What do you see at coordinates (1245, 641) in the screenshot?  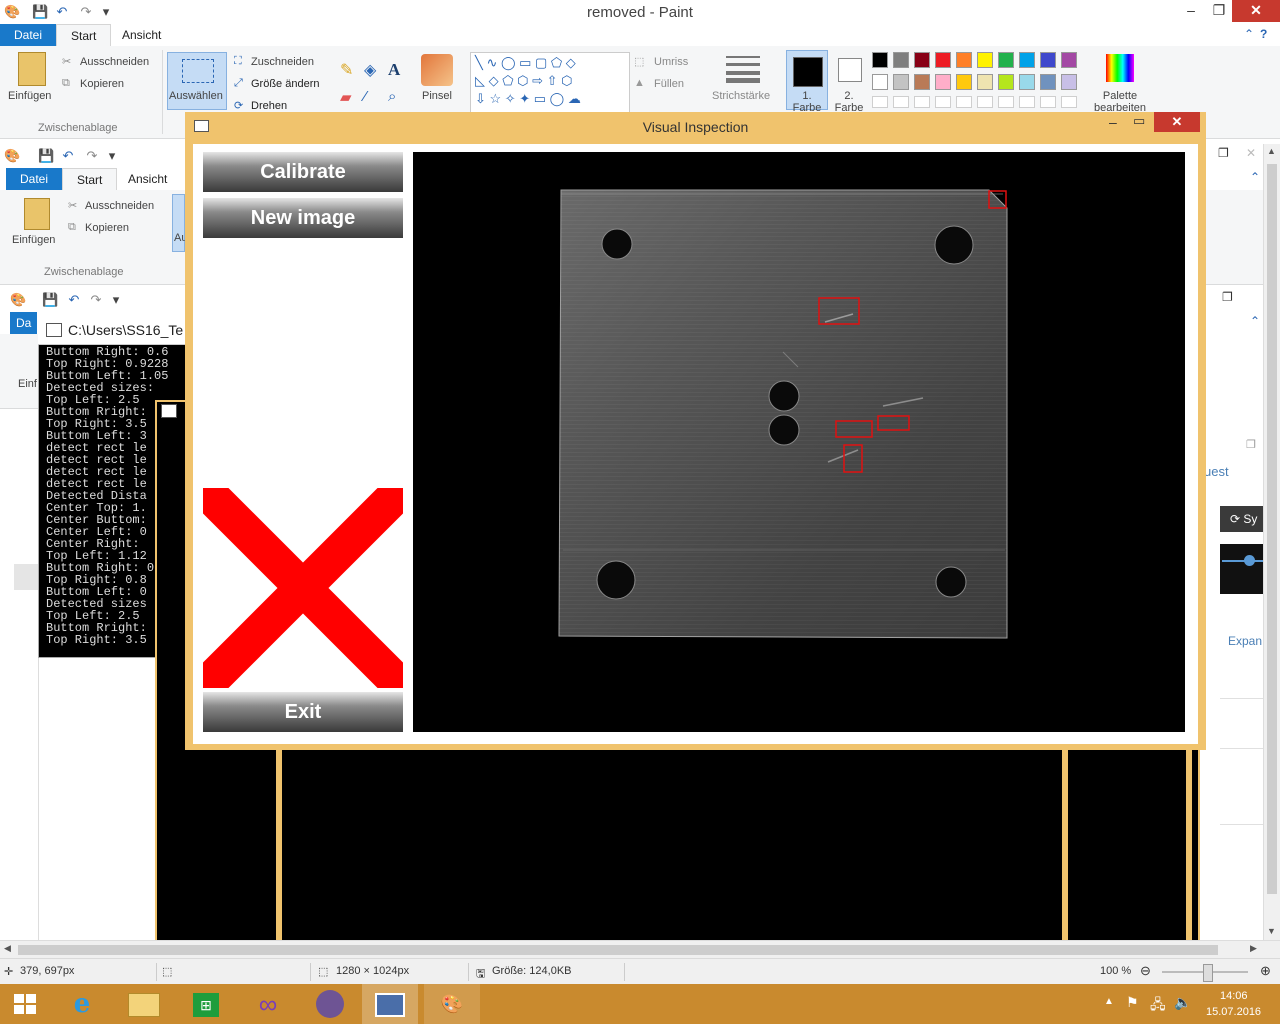 I see `expand-link: Expan` at bounding box center [1245, 641].